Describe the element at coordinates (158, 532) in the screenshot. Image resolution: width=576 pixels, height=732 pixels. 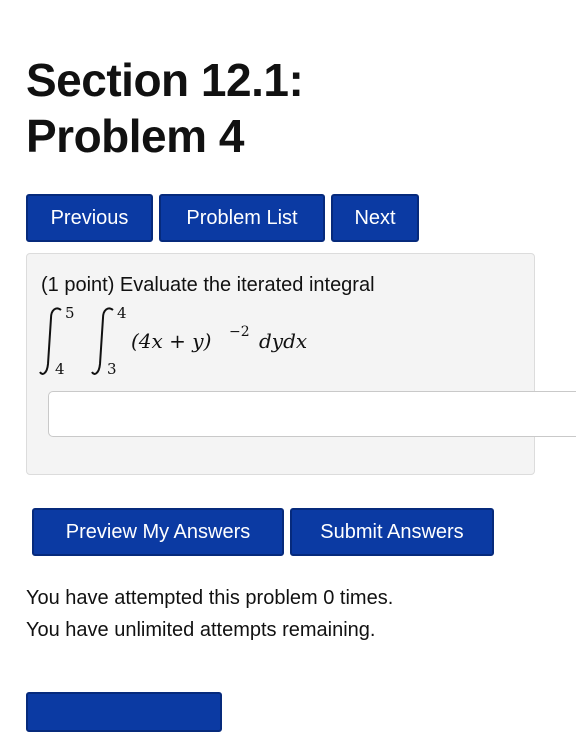
I see `preview-answers-button: Preview My Answers` at that location.